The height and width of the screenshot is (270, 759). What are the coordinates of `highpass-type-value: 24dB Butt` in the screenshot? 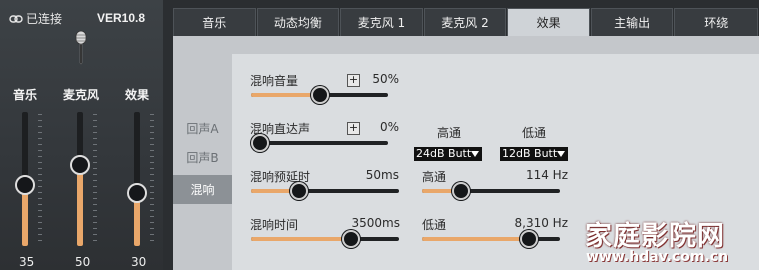 It's located at (444, 153).